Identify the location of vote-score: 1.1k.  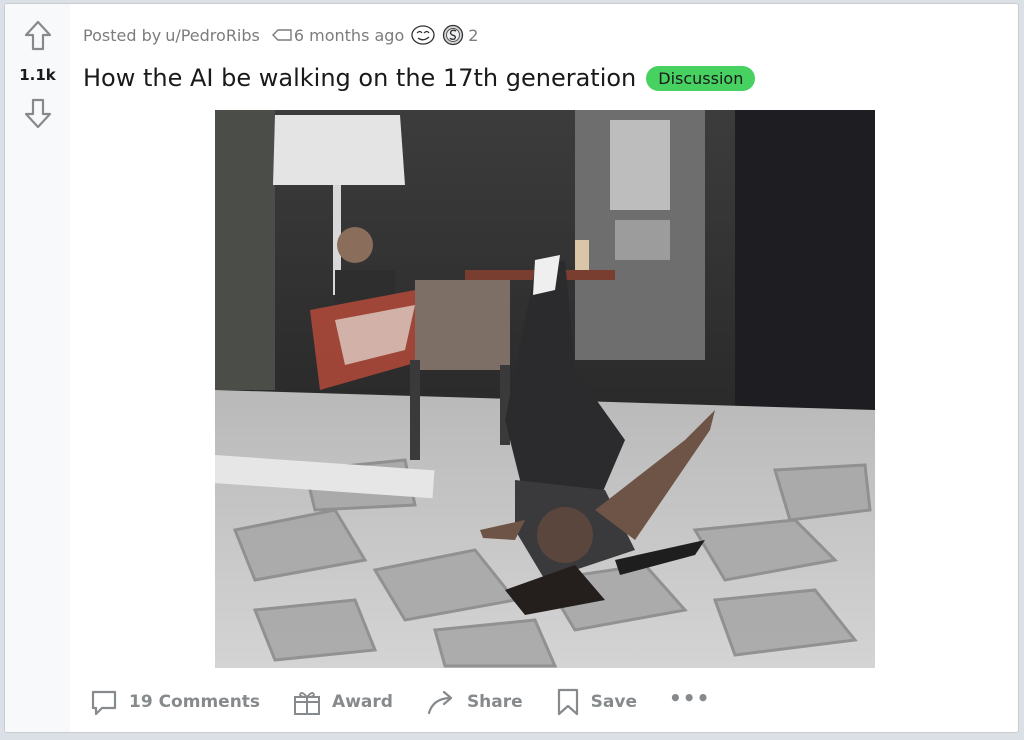
(37, 75).